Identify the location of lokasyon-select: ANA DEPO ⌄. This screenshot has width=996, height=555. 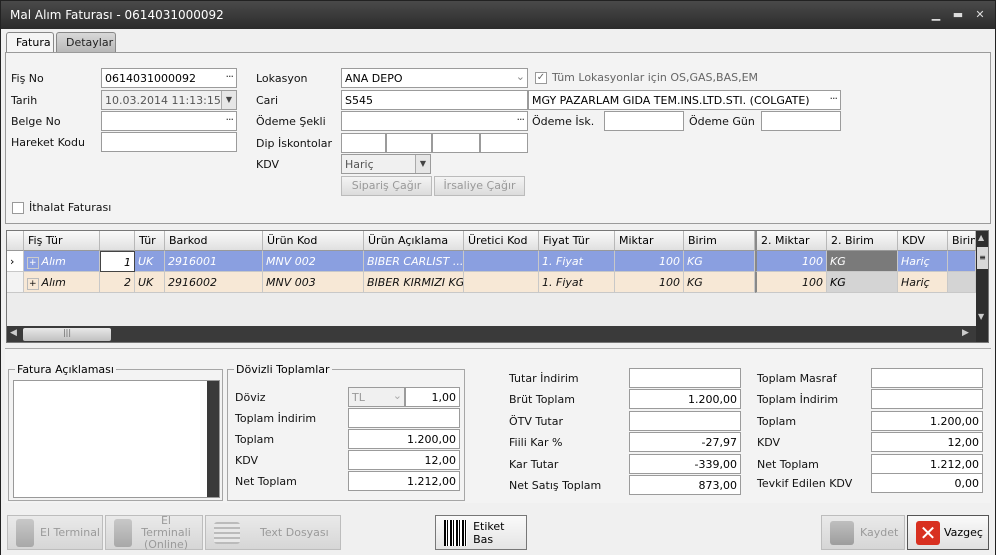
(434, 78).